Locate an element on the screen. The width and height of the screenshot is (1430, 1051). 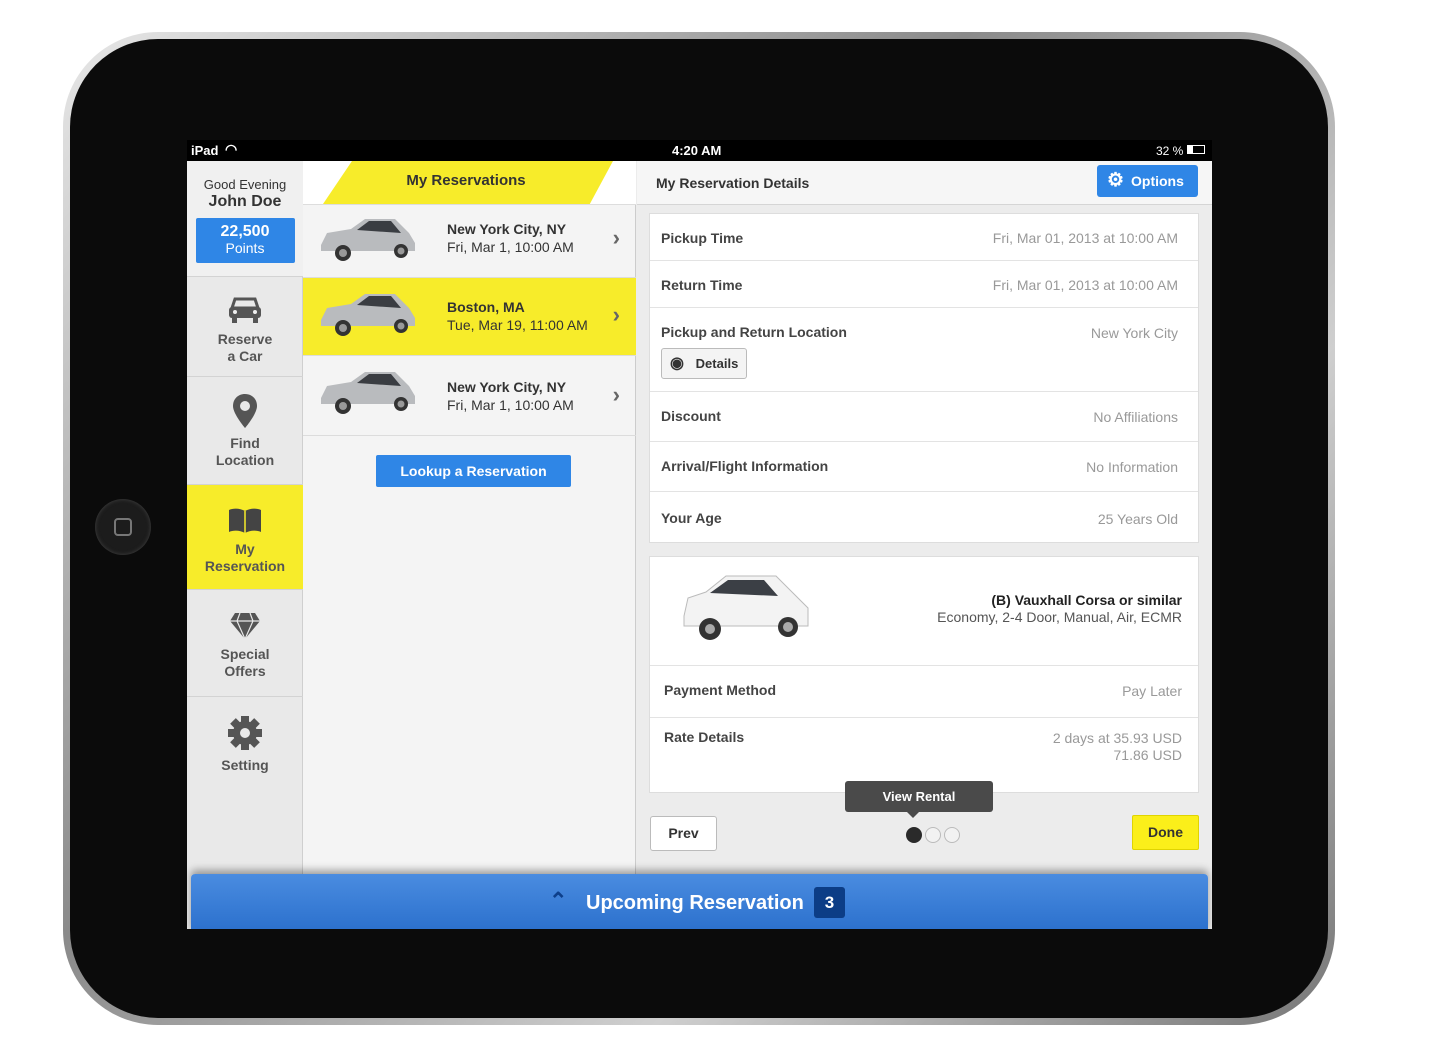
points-label: Points is located at coordinates (245, 248).